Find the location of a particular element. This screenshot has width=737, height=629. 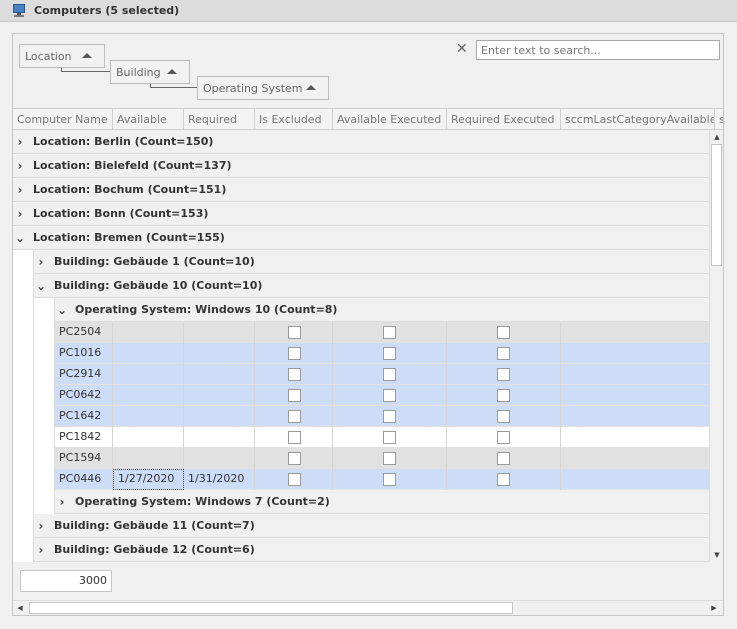

column-header-is-excluded: Is Excluded is located at coordinates (294, 119).